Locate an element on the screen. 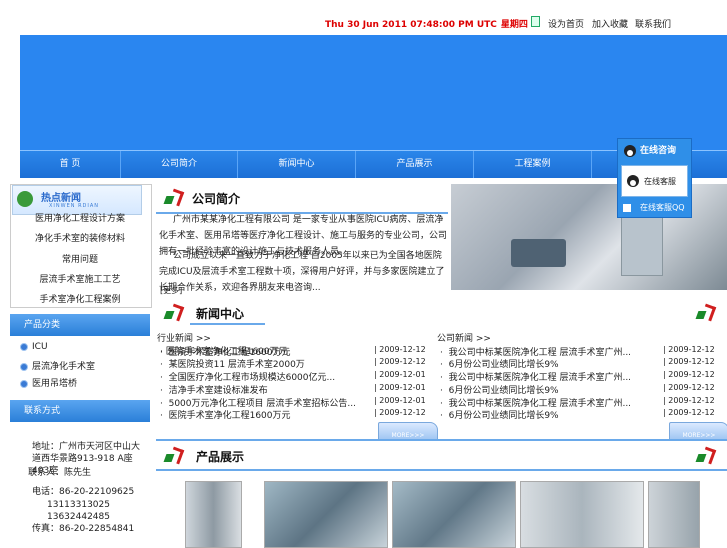 The image size is (727, 548). news-title: 新闻中心 is located at coordinates (220, 314).